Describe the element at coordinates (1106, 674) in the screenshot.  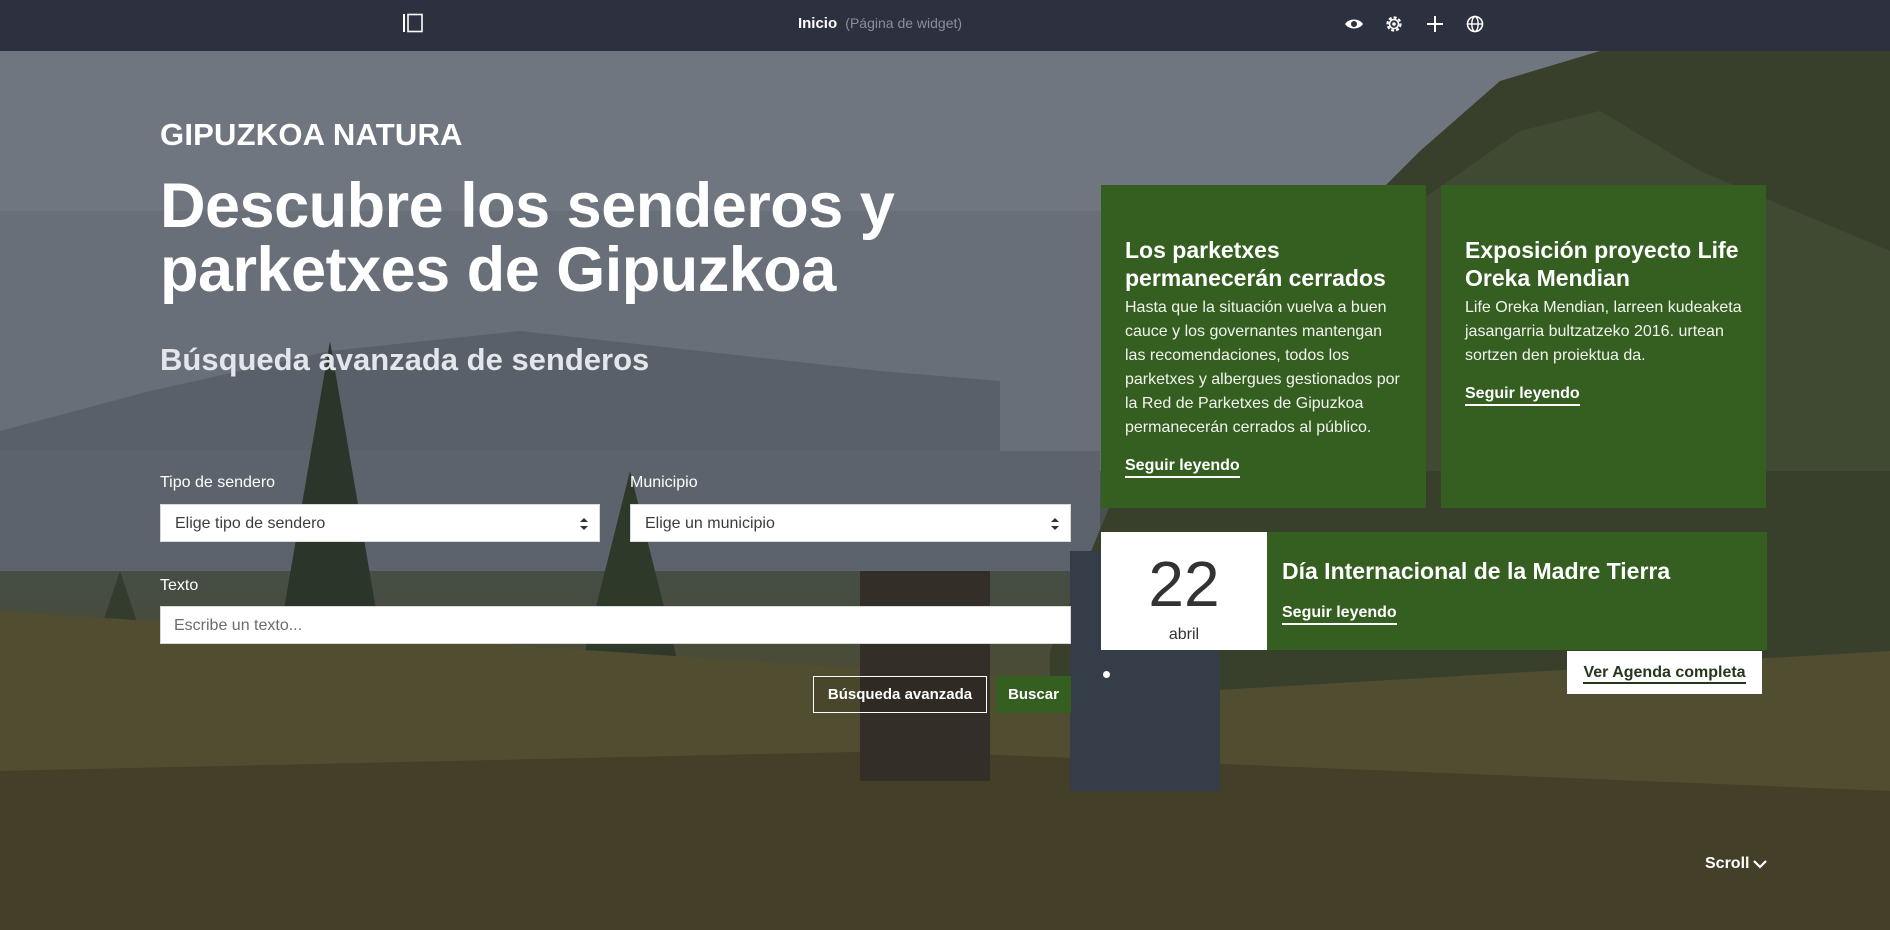
I see `carousel-dot` at that location.